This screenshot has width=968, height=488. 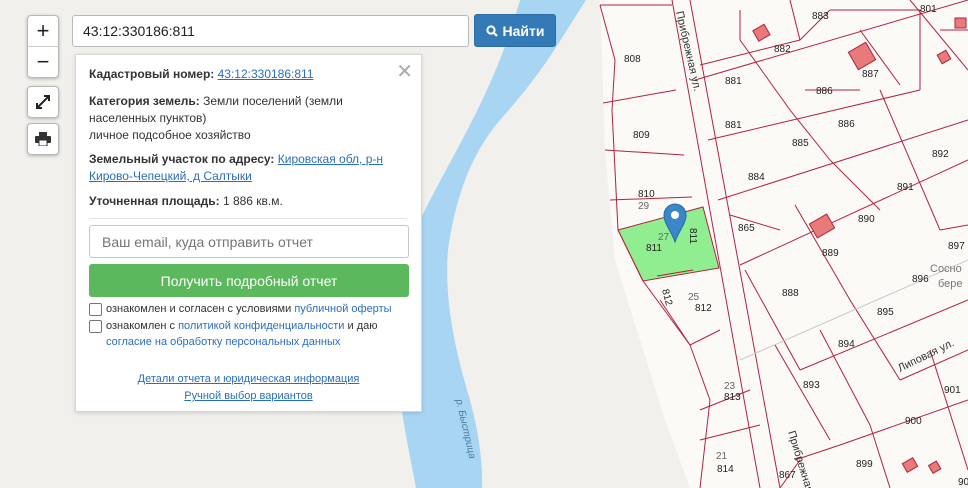 What do you see at coordinates (249, 241) in the screenshot?
I see `email-field` at bounding box center [249, 241].